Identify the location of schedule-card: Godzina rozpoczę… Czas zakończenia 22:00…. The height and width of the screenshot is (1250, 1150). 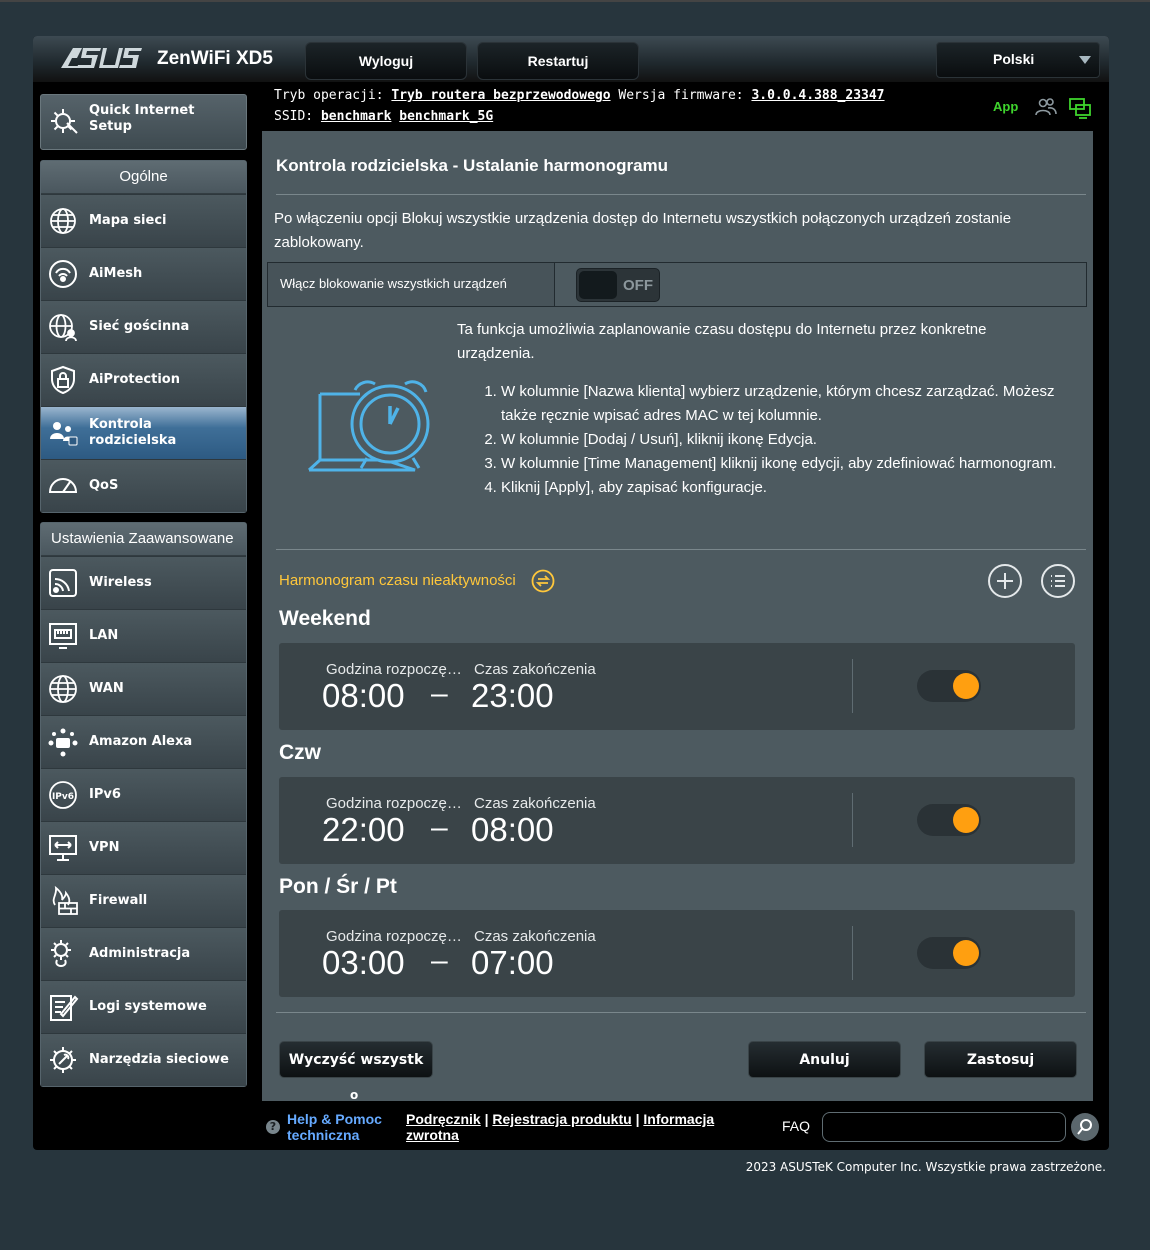
(677, 820).